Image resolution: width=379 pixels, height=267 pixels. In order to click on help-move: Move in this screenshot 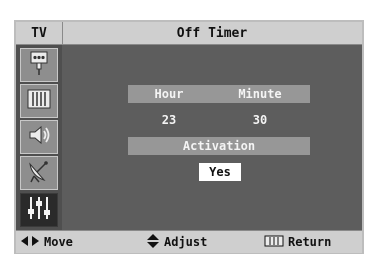, I will do `click(46, 242)`.